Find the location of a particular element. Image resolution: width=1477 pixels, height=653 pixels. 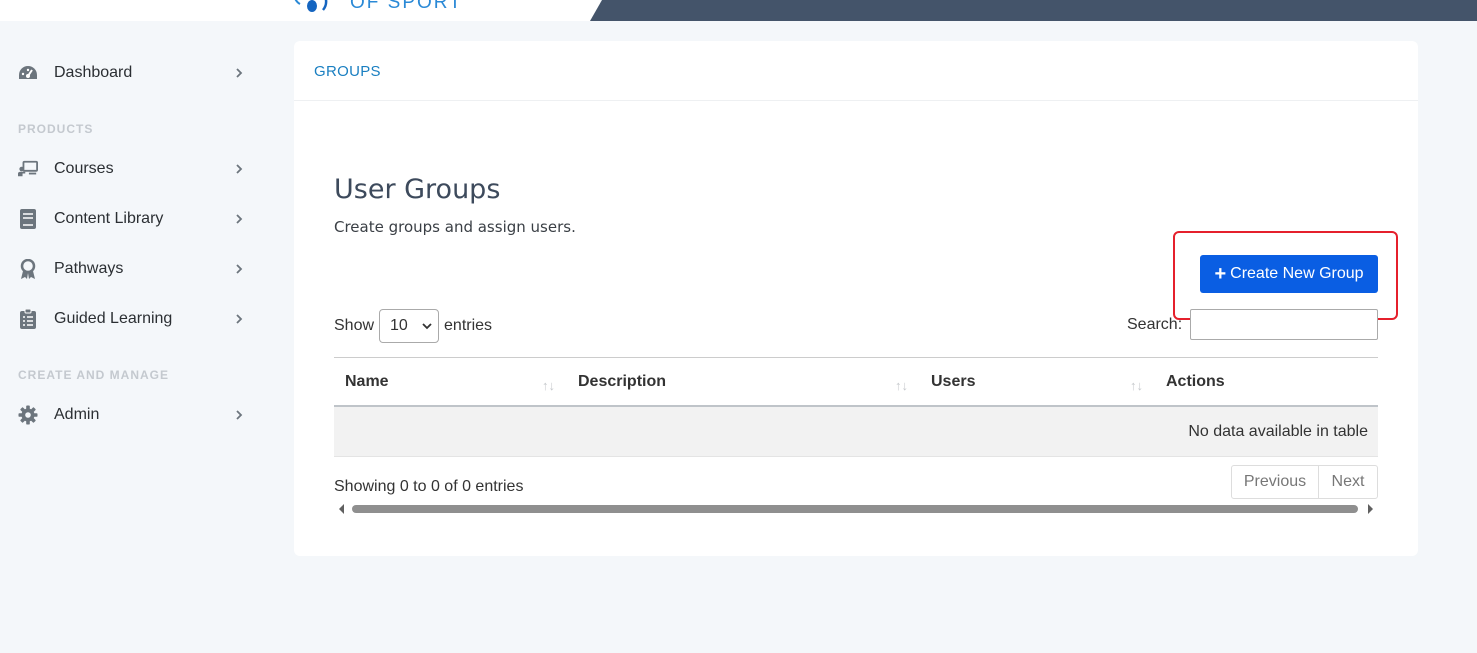

sidebar-item-label: Pathways is located at coordinates (89, 268).